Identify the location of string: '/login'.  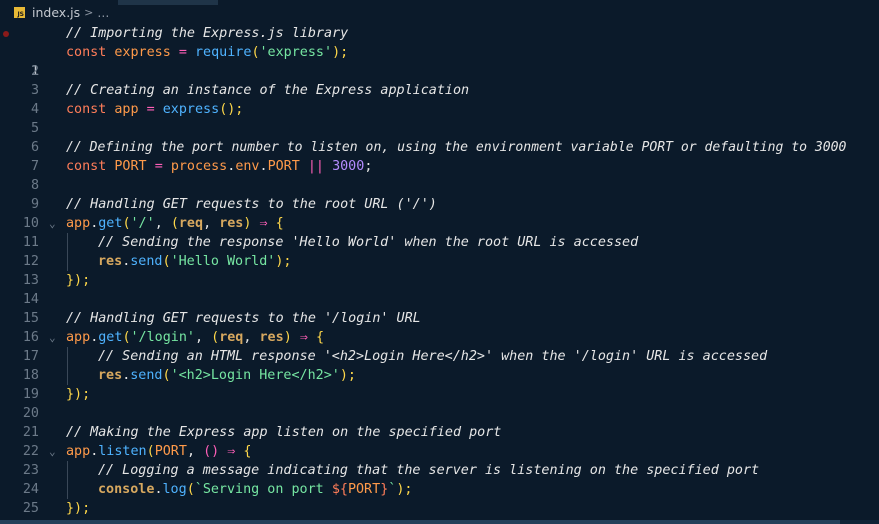
(163, 337).